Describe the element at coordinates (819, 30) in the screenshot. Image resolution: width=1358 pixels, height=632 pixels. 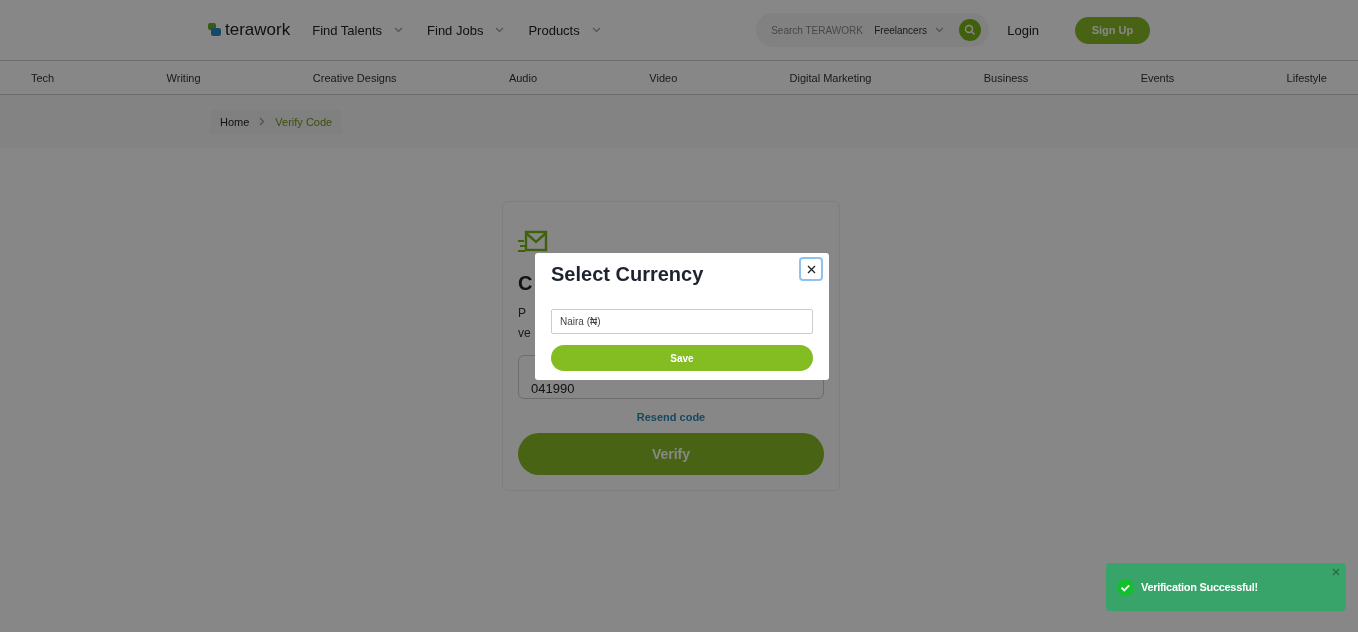
I see `search-field: Search TERAWORK` at that location.